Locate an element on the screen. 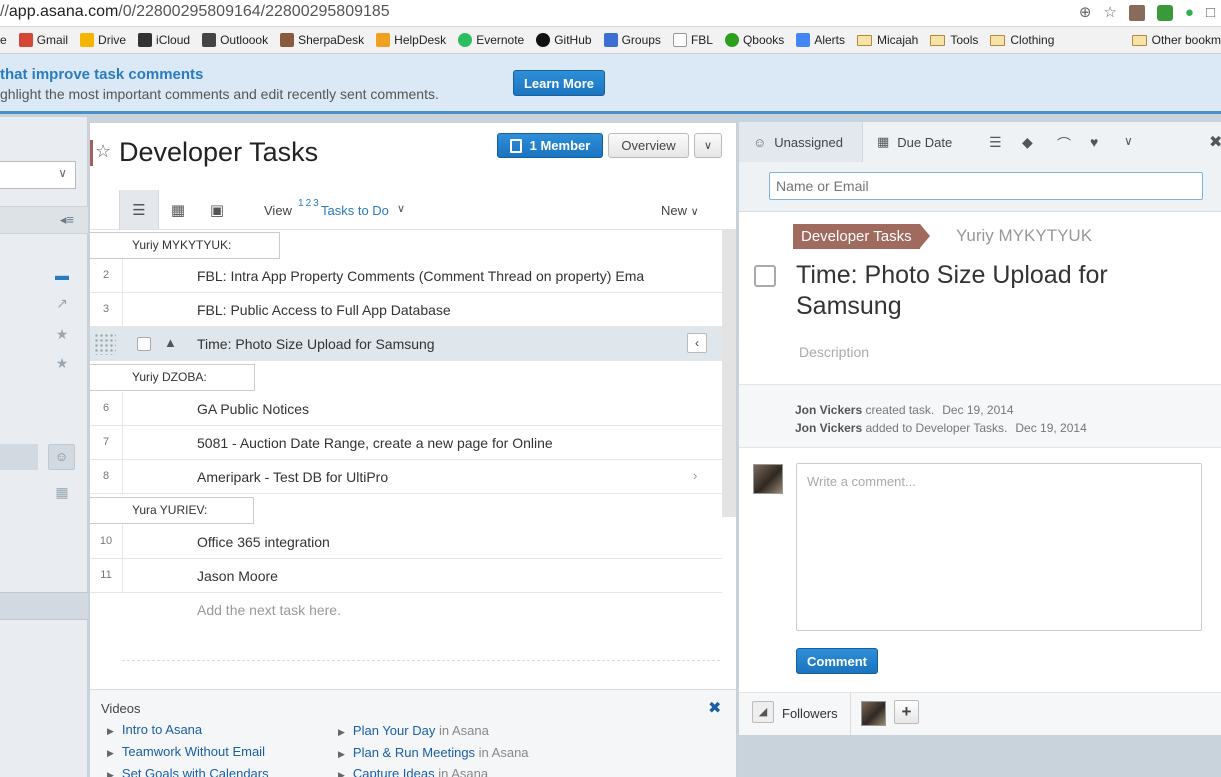 This screenshot has height=777, width=1221. other-bookmarks: Other bookm is located at coordinates (1172, 40).